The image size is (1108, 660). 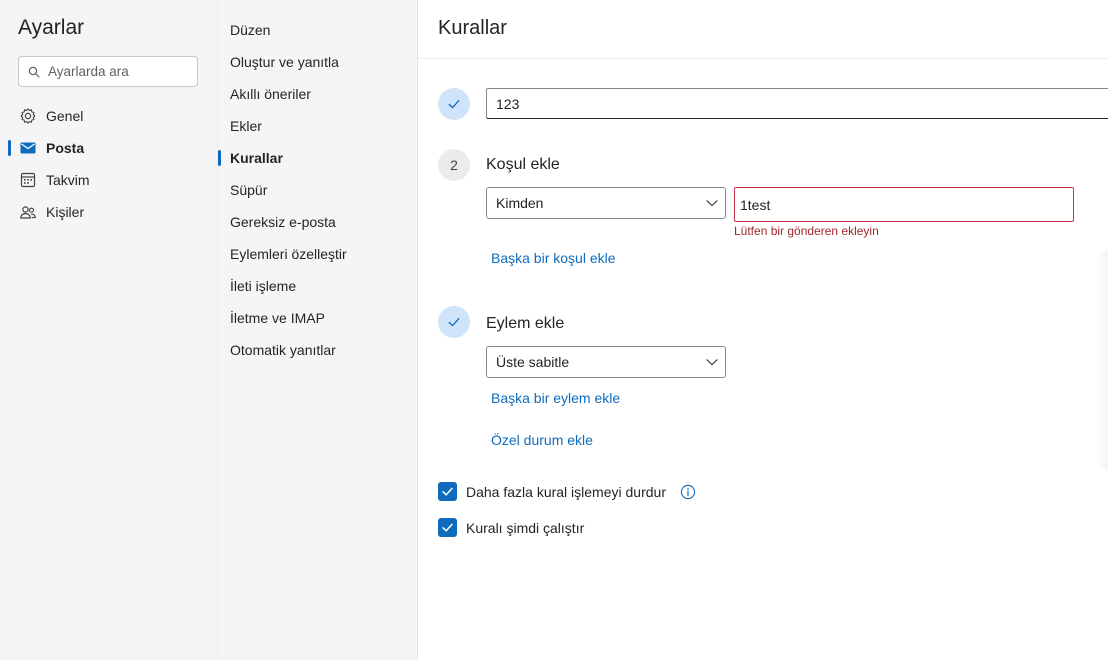 I want to click on page-title: Kurallar, so click(x=472, y=28).